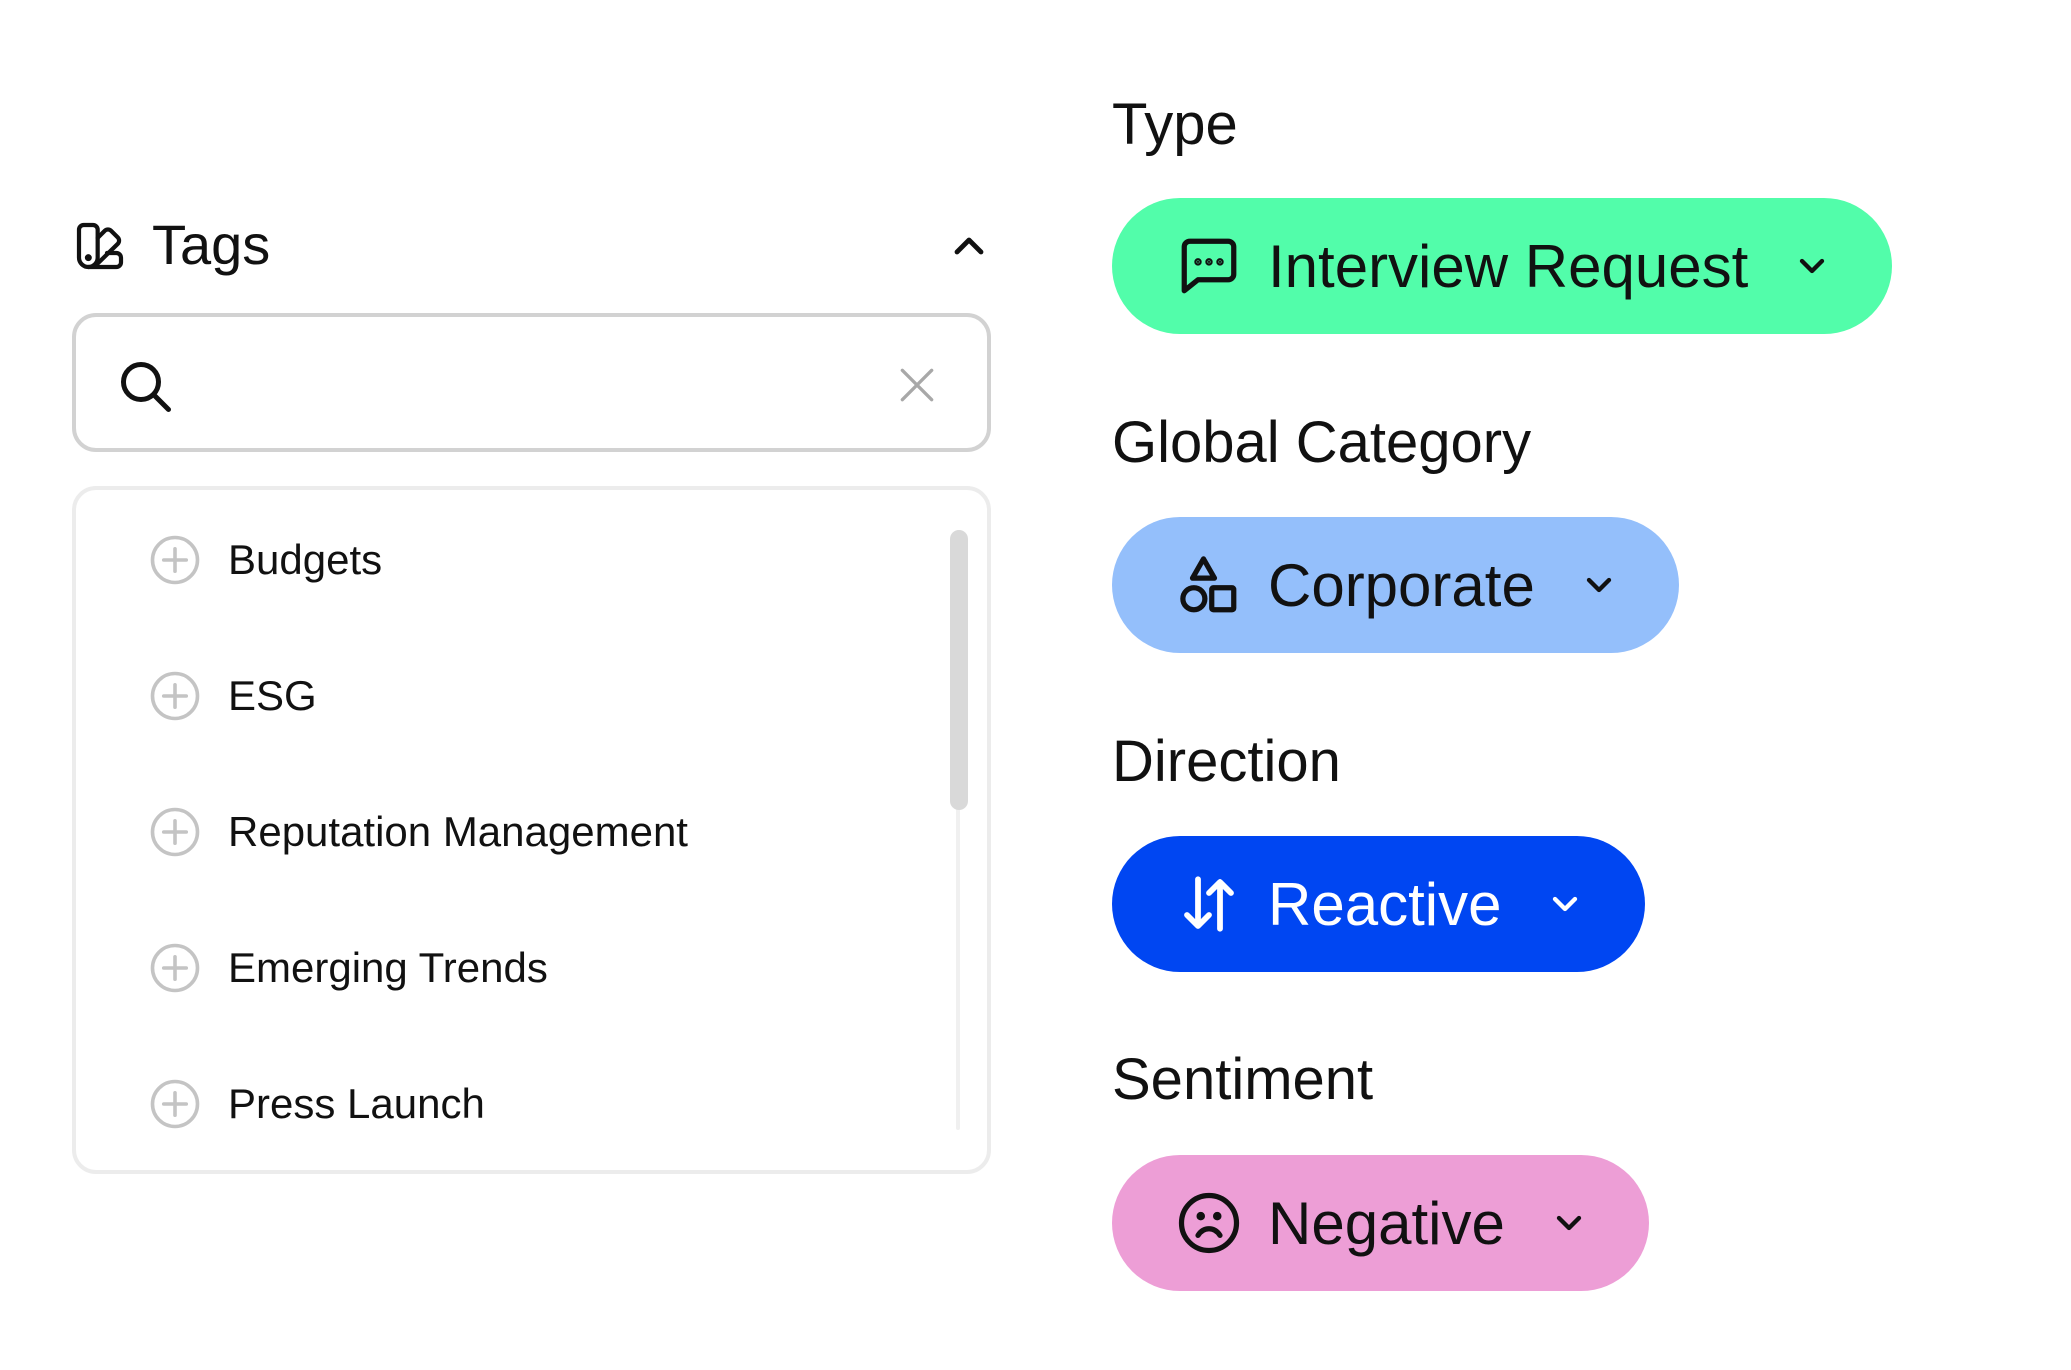 The height and width of the screenshot is (1370, 2071). I want to click on tag-item-budgets: Budgets, so click(265, 560).